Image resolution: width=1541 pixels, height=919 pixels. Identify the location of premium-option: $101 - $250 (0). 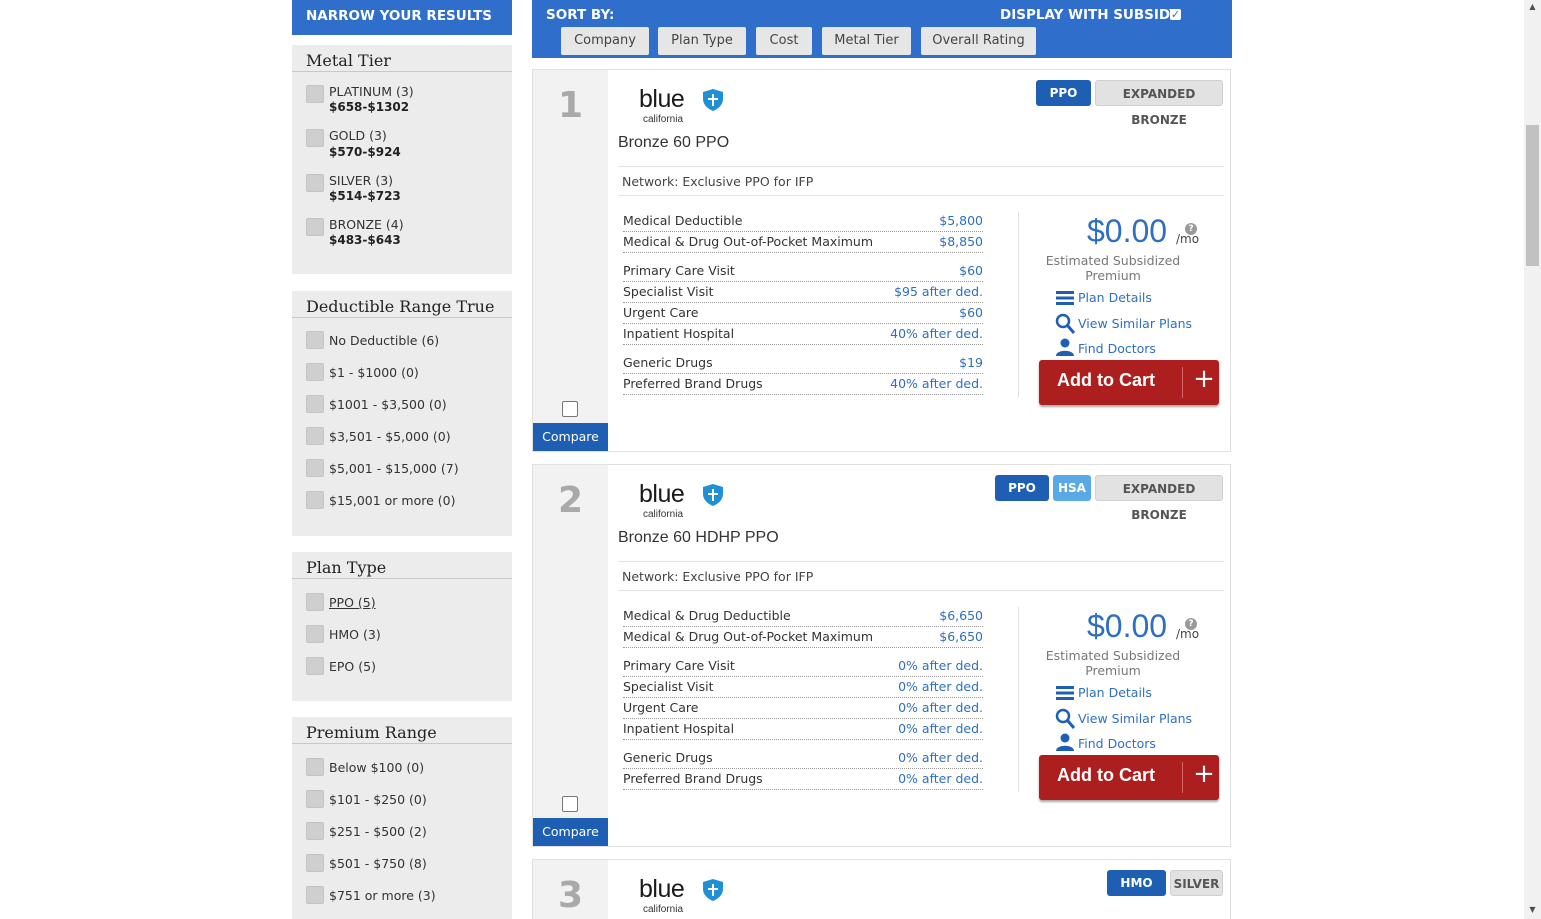
(378, 799).